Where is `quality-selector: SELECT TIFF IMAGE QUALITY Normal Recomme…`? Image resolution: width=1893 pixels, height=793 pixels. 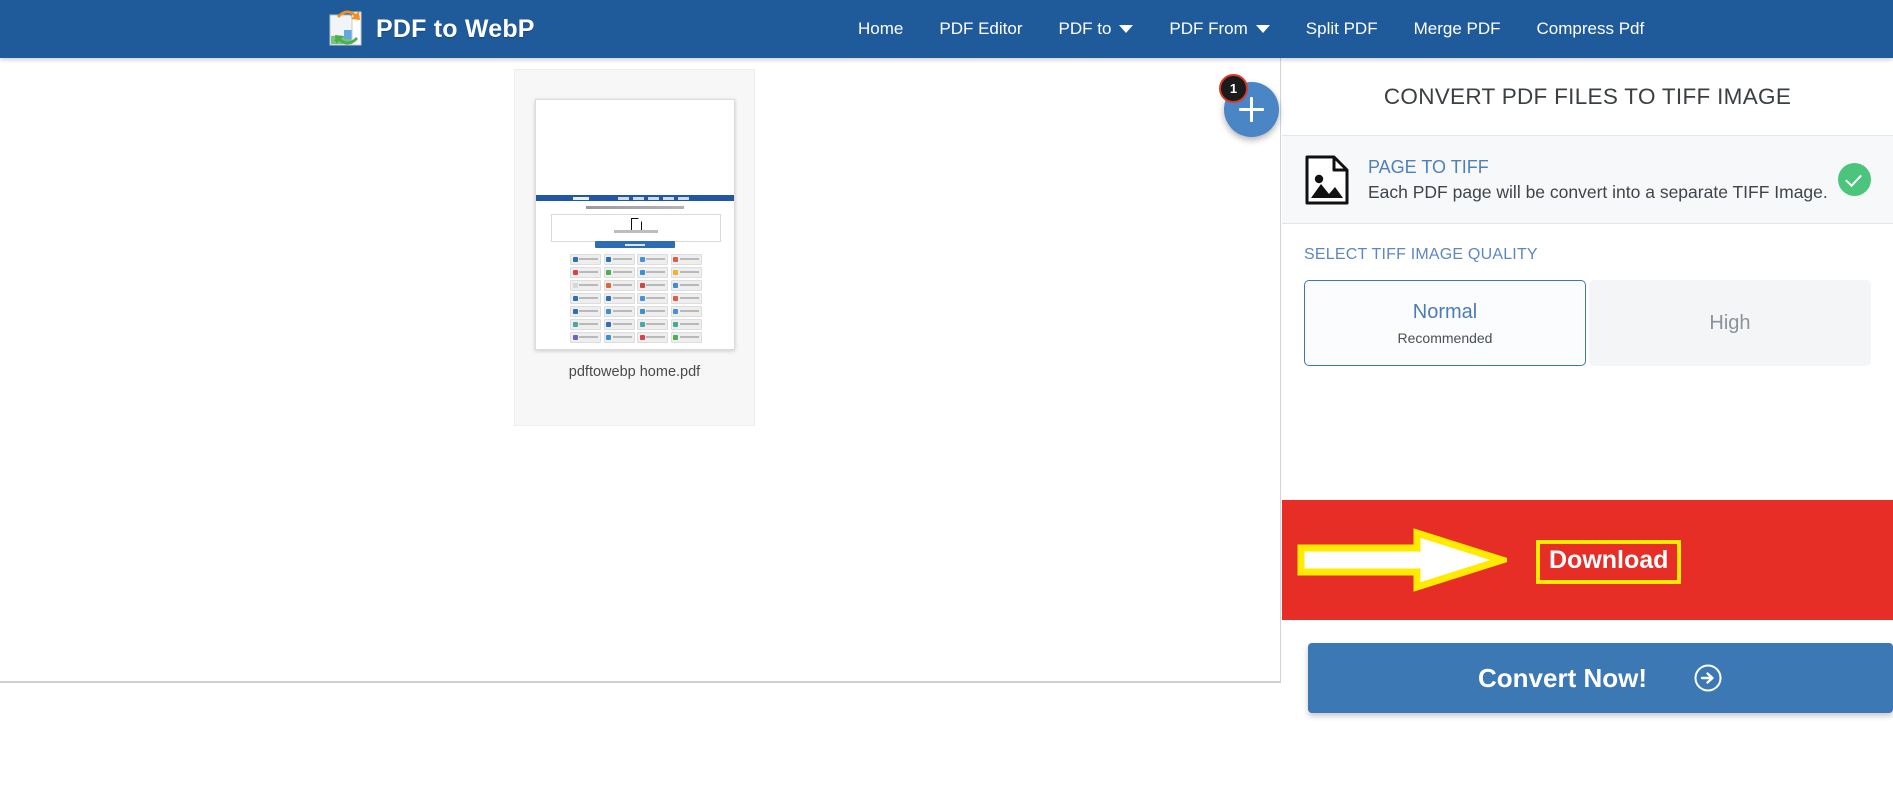
quality-selector: SELECT TIFF IMAGE QUALITY Normal Recomme… is located at coordinates (1587, 310).